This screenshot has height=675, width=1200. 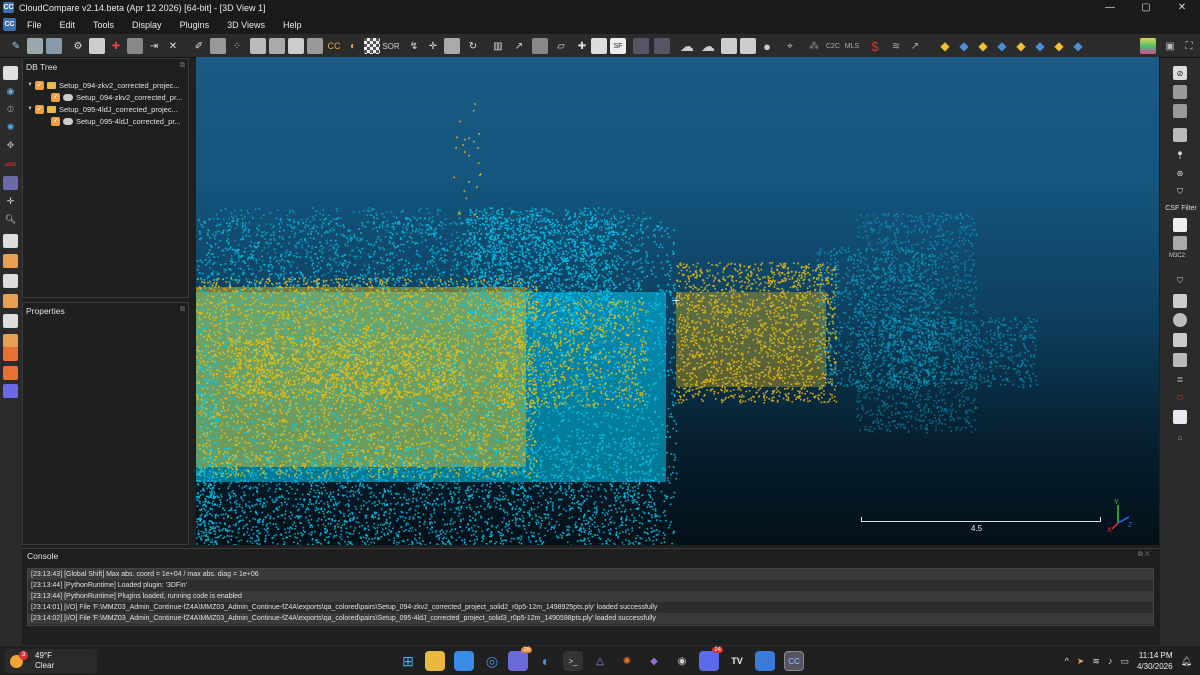 What do you see at coordinates (10, 165) in the screenshot?
I see `auto-pick-icon: auto` at bounding box center [10, 165].